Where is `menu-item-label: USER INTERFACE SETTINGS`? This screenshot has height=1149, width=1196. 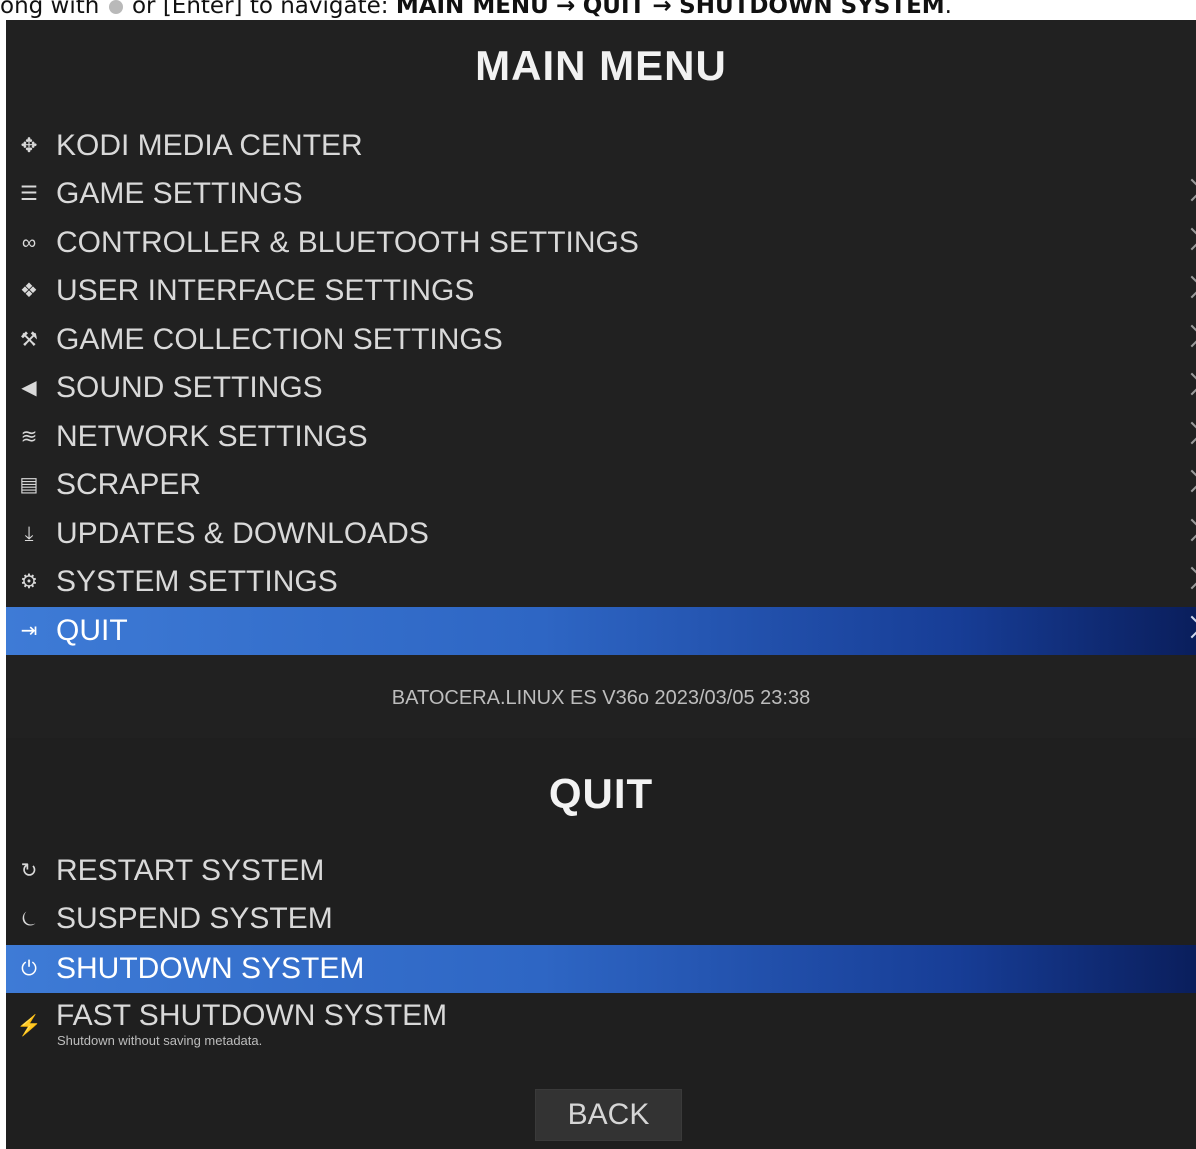
menu-item-label: USER INTERFACE SETTINGS is located at coordinates (265, 290).